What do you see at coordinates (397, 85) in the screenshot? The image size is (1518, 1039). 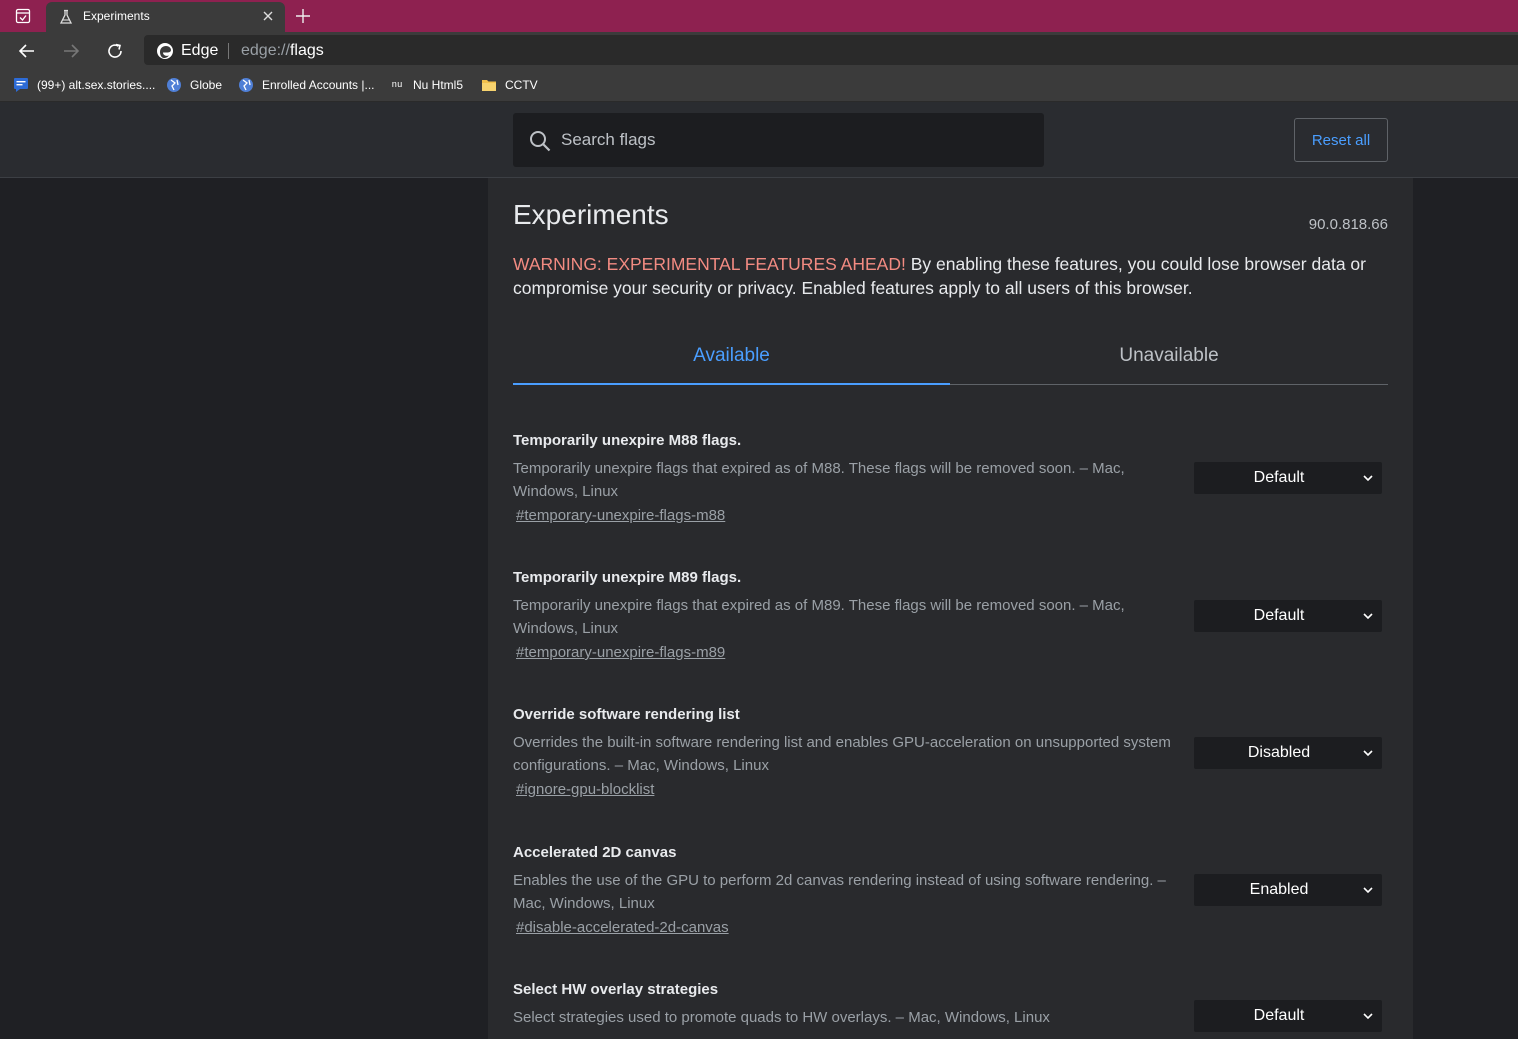 I see `nu-html-icon: nu` at bounding box center [397, 85].